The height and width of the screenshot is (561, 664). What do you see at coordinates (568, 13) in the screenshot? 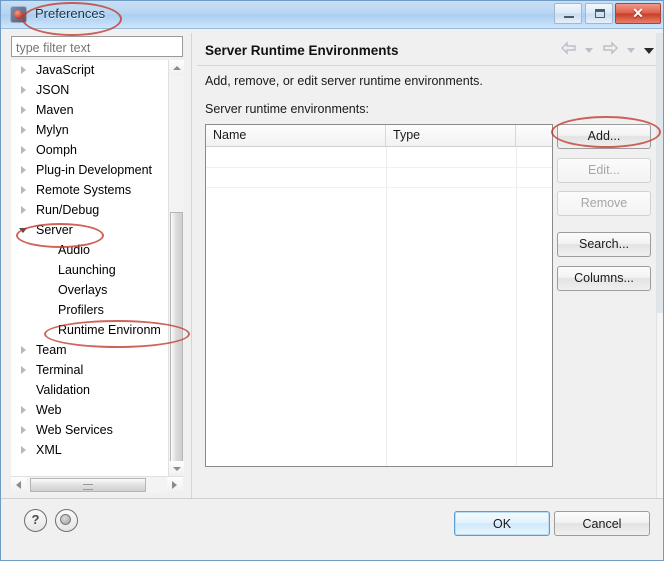
I see `minimize-button` at bounding box center [568, 13].